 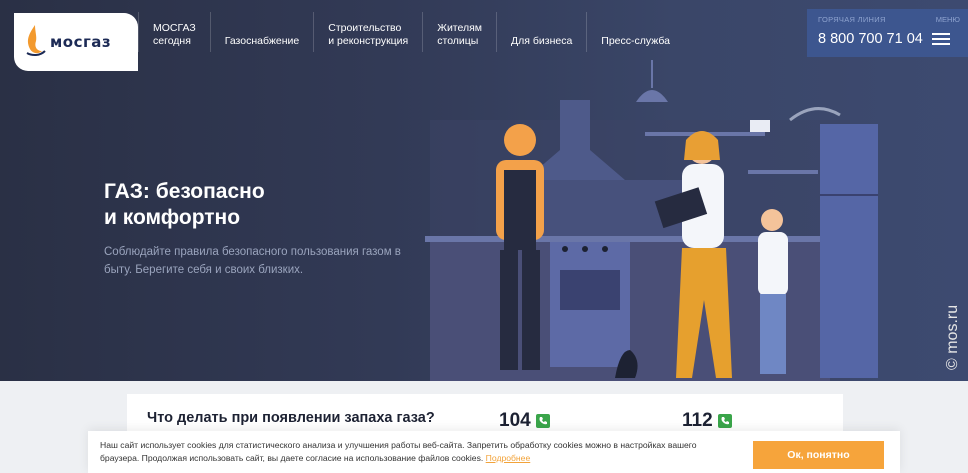 I want to click on phone-number: 104, so click(x=515, y=420).